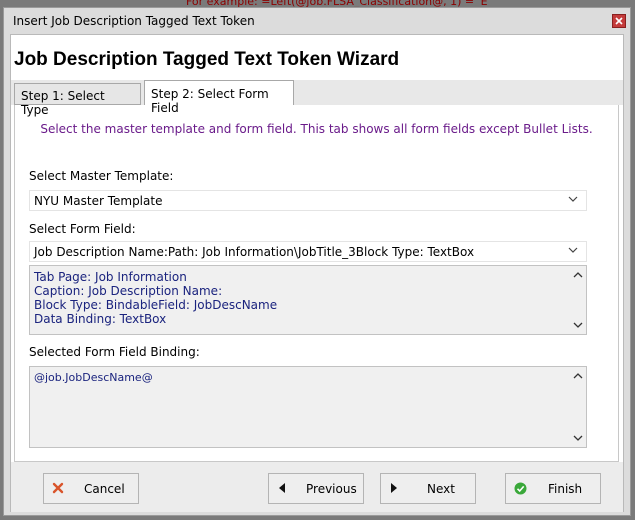 Image resolution: width=635 pixels, height=520 pixels. What do you see at coordinates (156, 305) in the screenshot?
I see `detail-line: Block Type: BindableField: JobDescName` at bounding box center [156, 305].